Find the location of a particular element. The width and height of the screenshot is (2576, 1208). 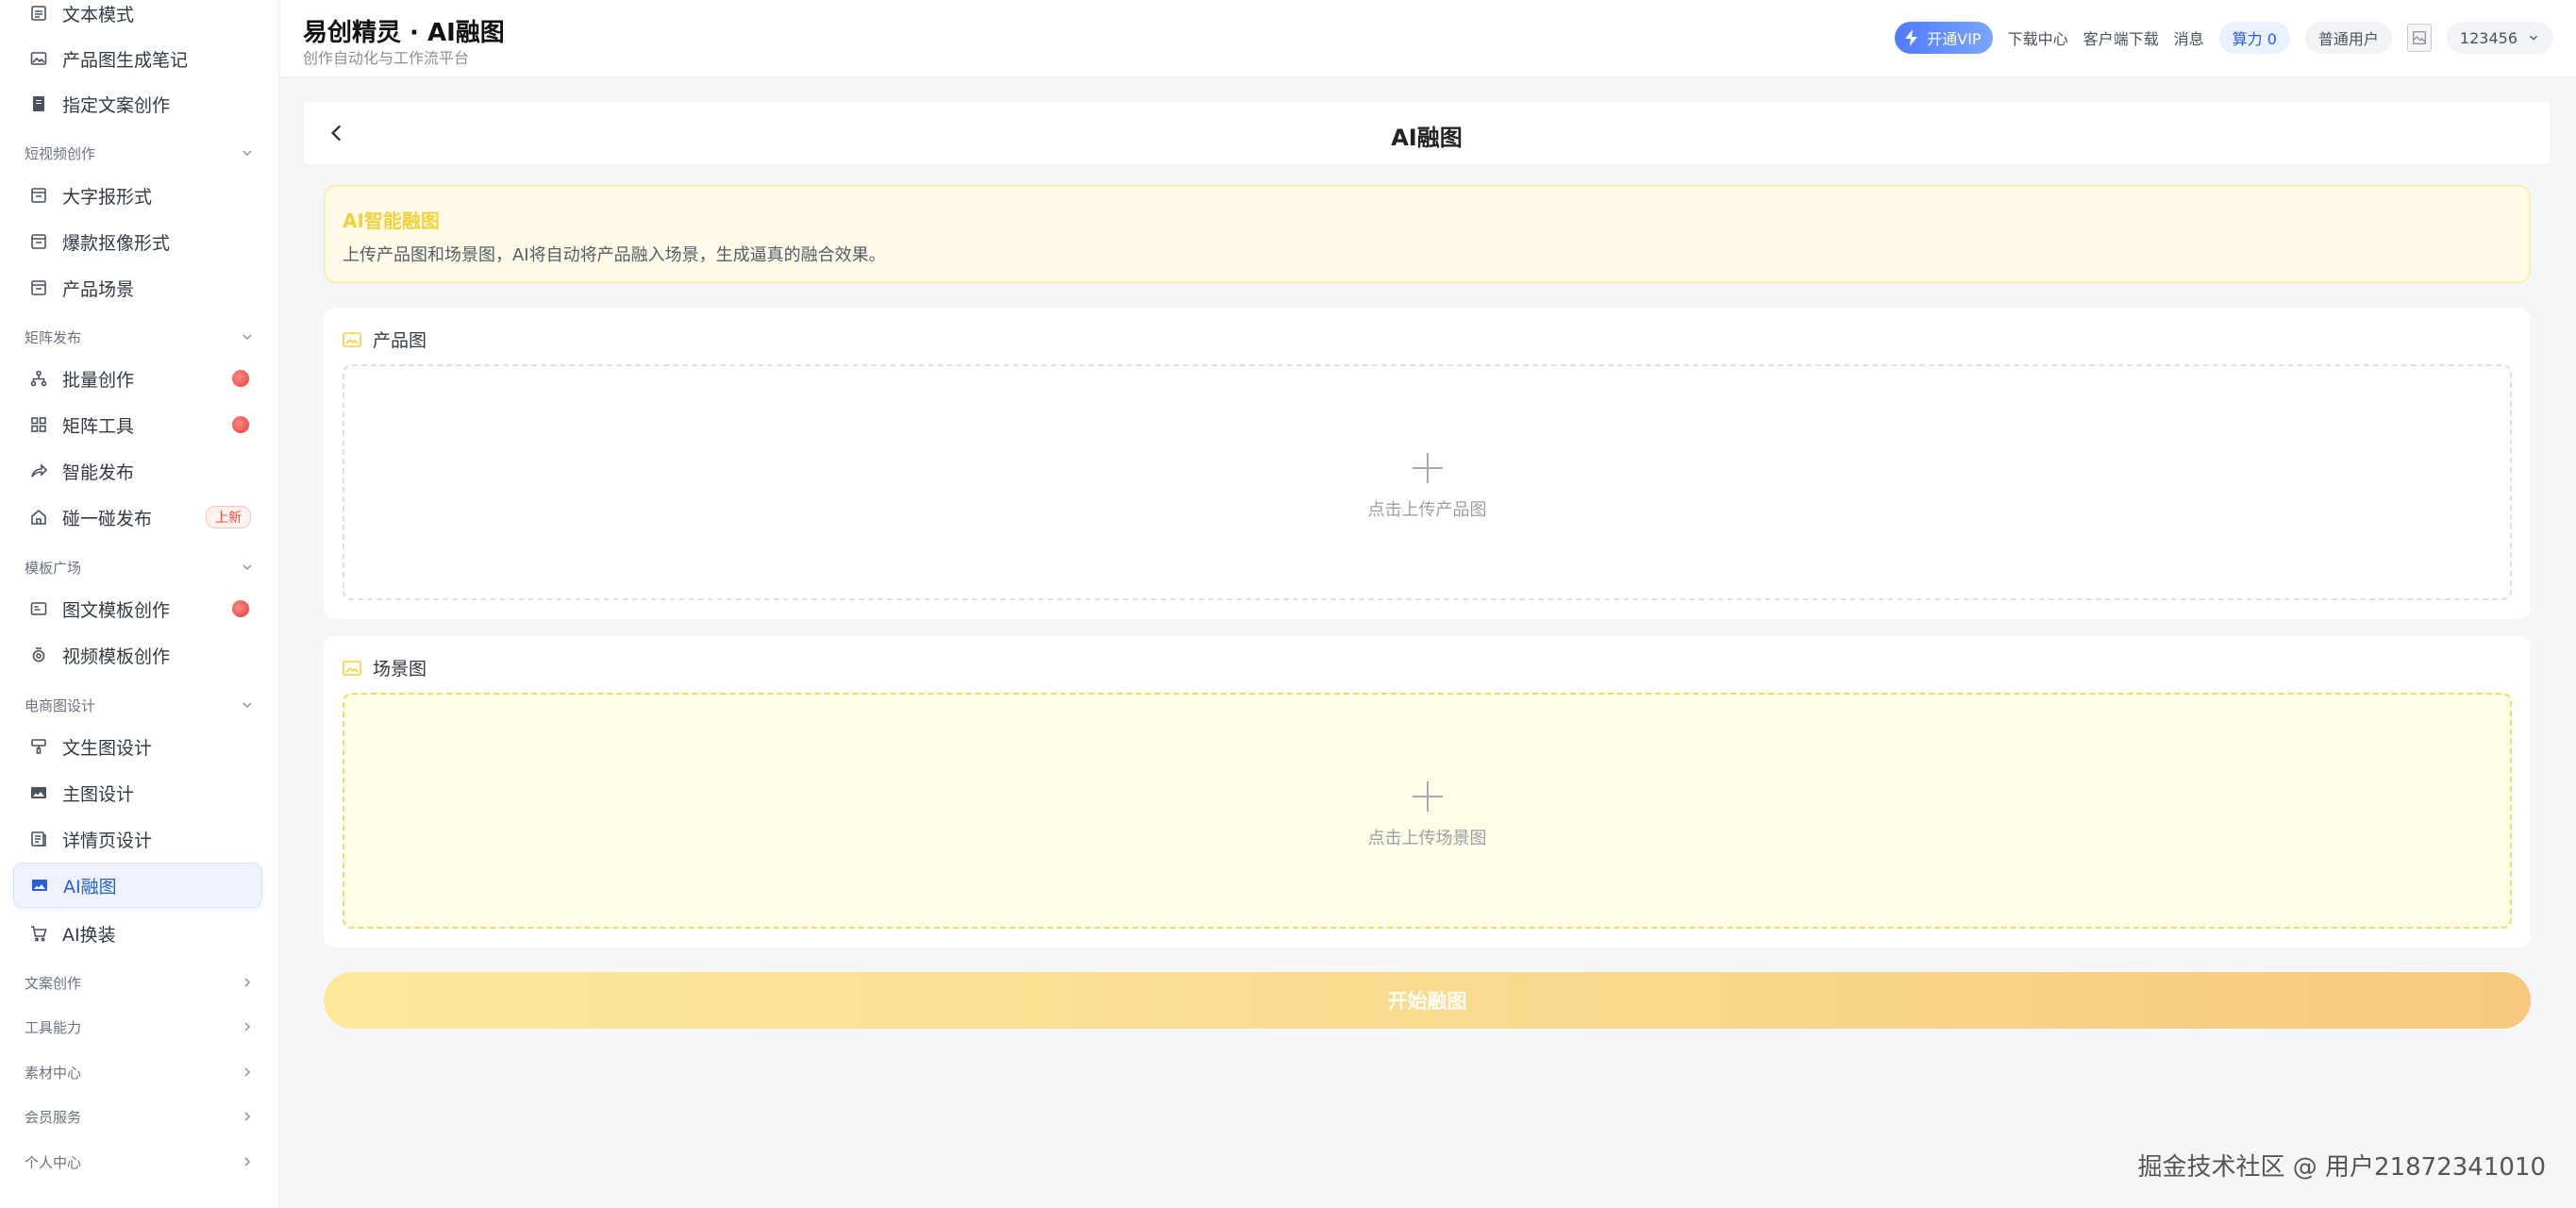

nav-group-copywriting: 文案创作 is located at coordinates (140, 982).